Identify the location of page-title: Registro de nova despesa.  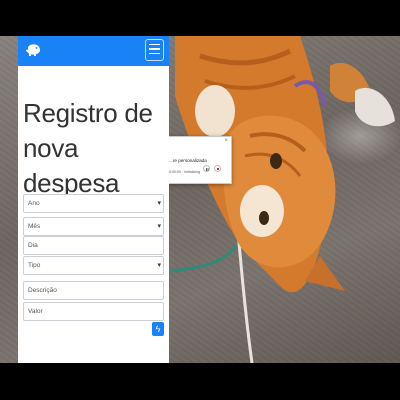
(88, 148).